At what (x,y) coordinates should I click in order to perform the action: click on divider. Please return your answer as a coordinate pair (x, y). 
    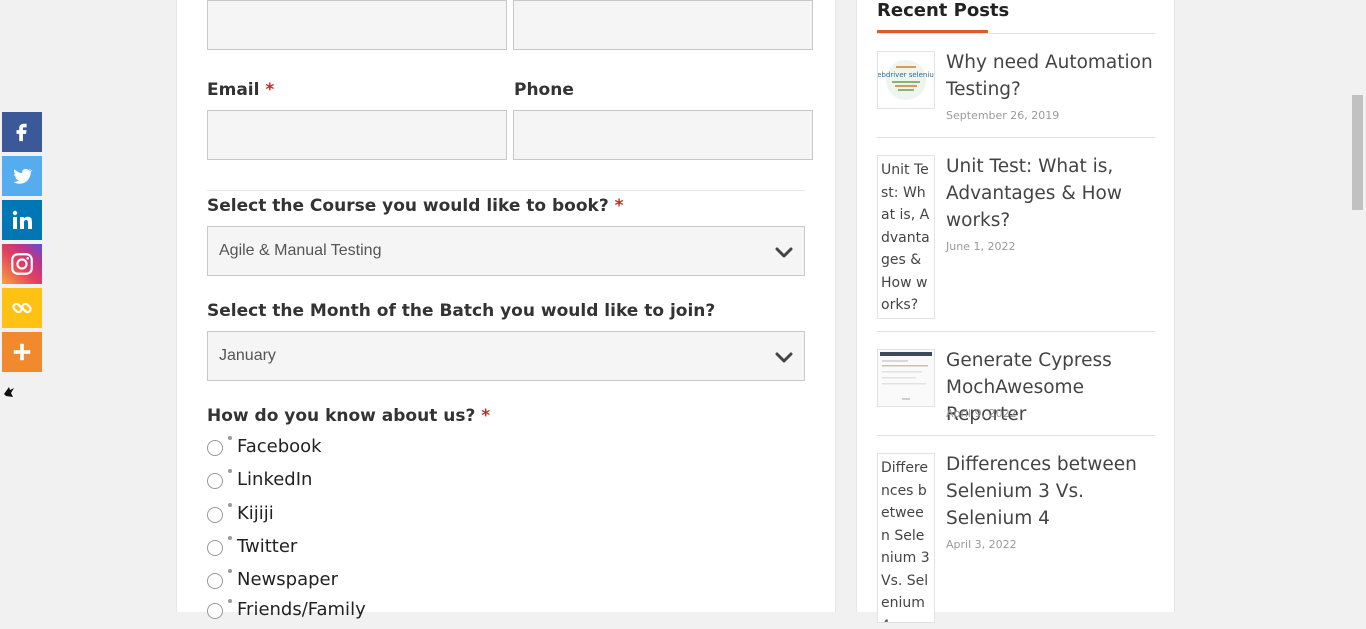
    Looking at the image, I should click on (506, 190).